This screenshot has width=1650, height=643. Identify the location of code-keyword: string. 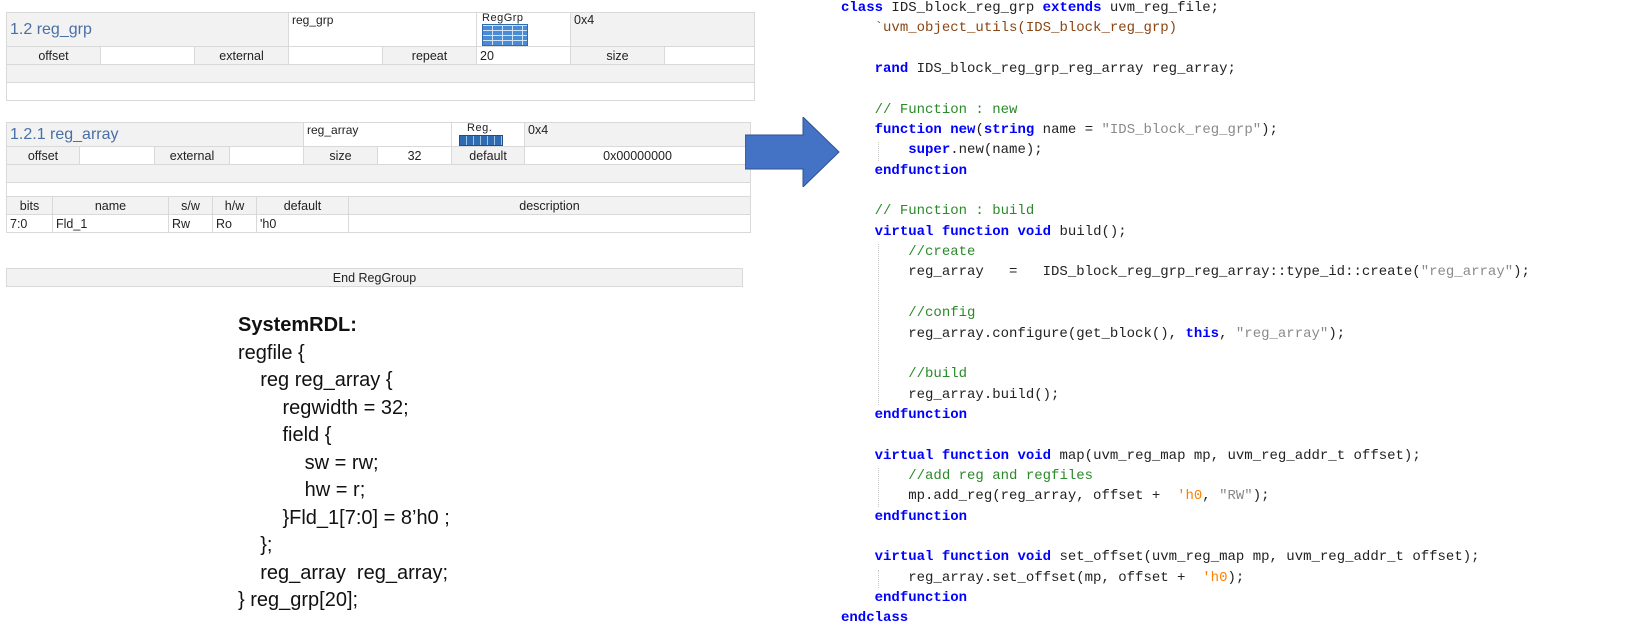
(1009, 130).